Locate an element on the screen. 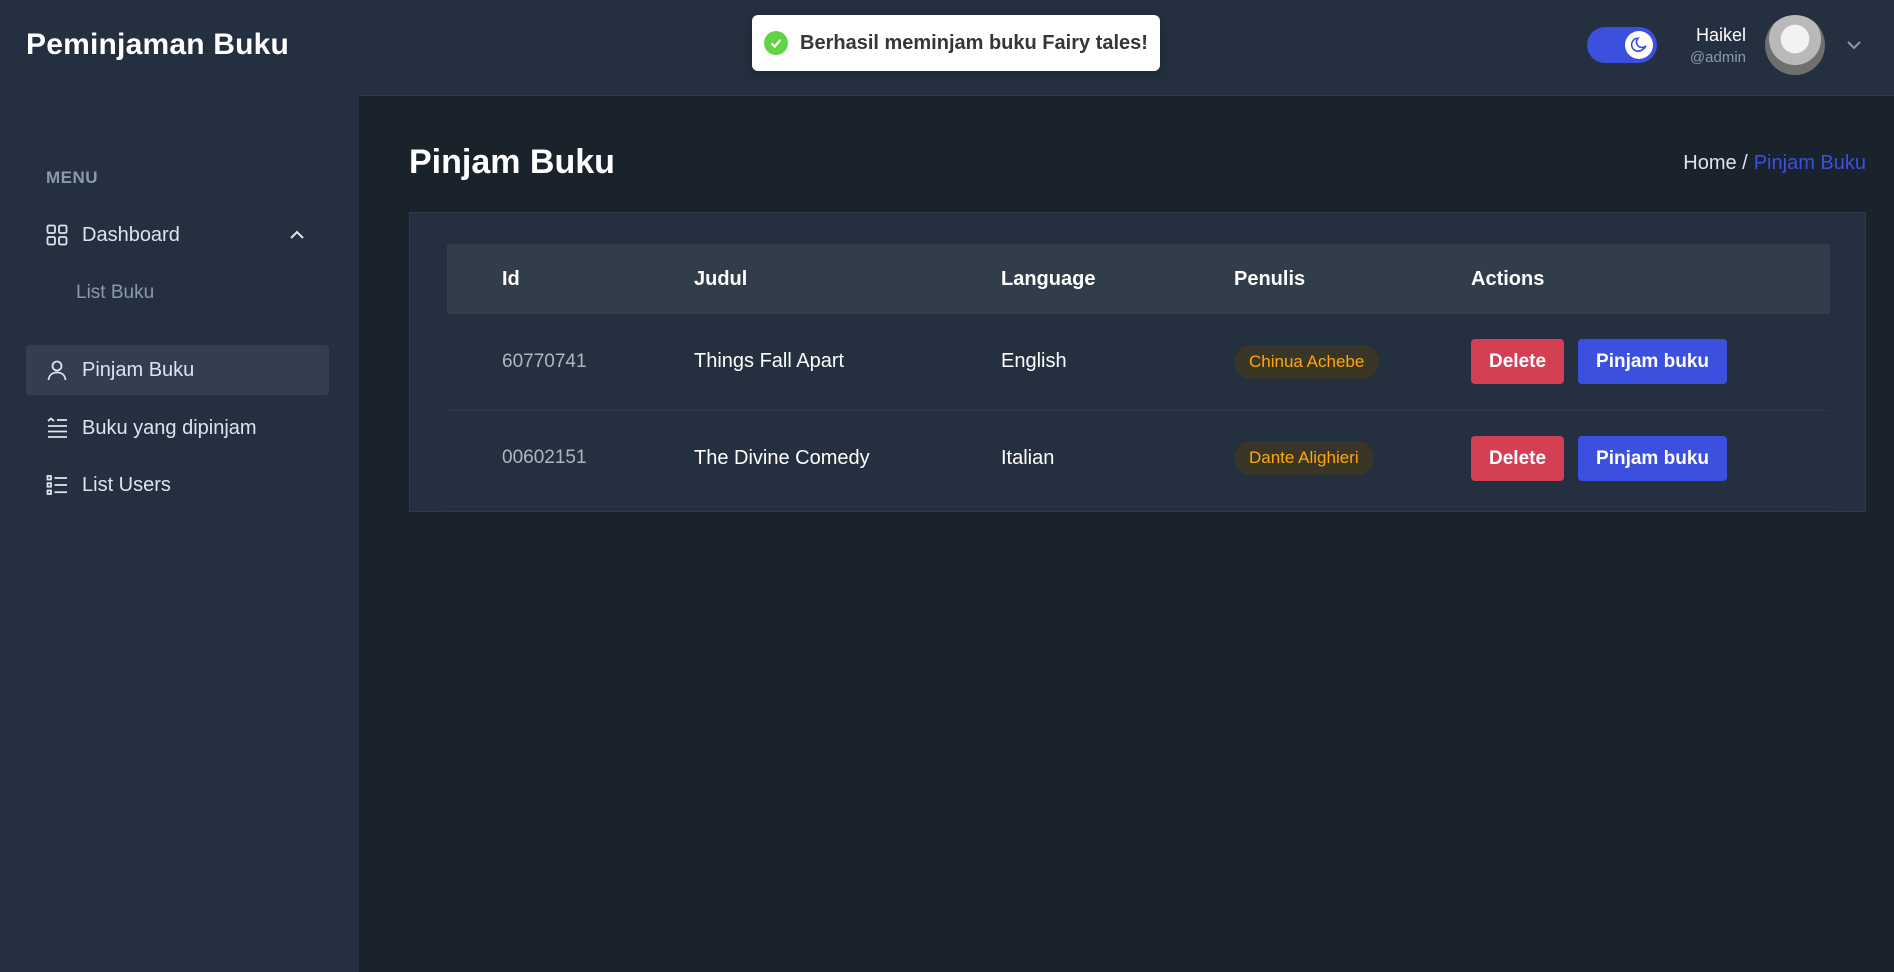  success-toast: Berhasil meminjam buku Fairy tales! is located at coordinates (956, 43).